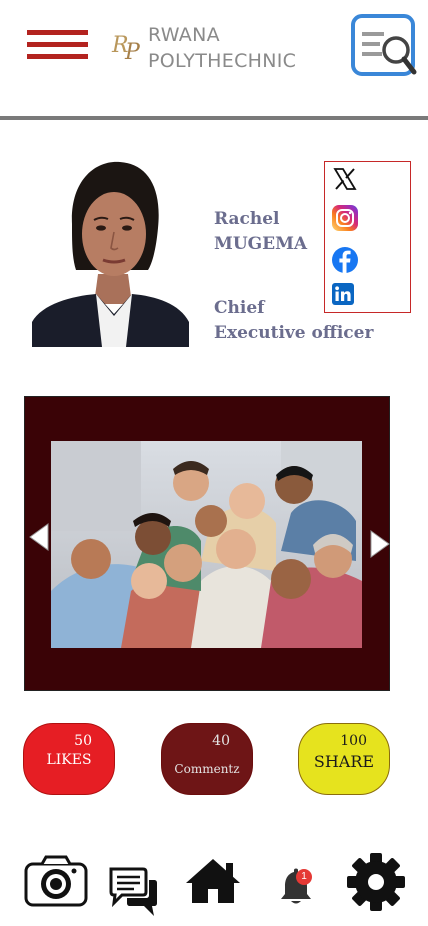 This screenshot has width=428, height=926. I want to click on social-links, so click(367, 237).